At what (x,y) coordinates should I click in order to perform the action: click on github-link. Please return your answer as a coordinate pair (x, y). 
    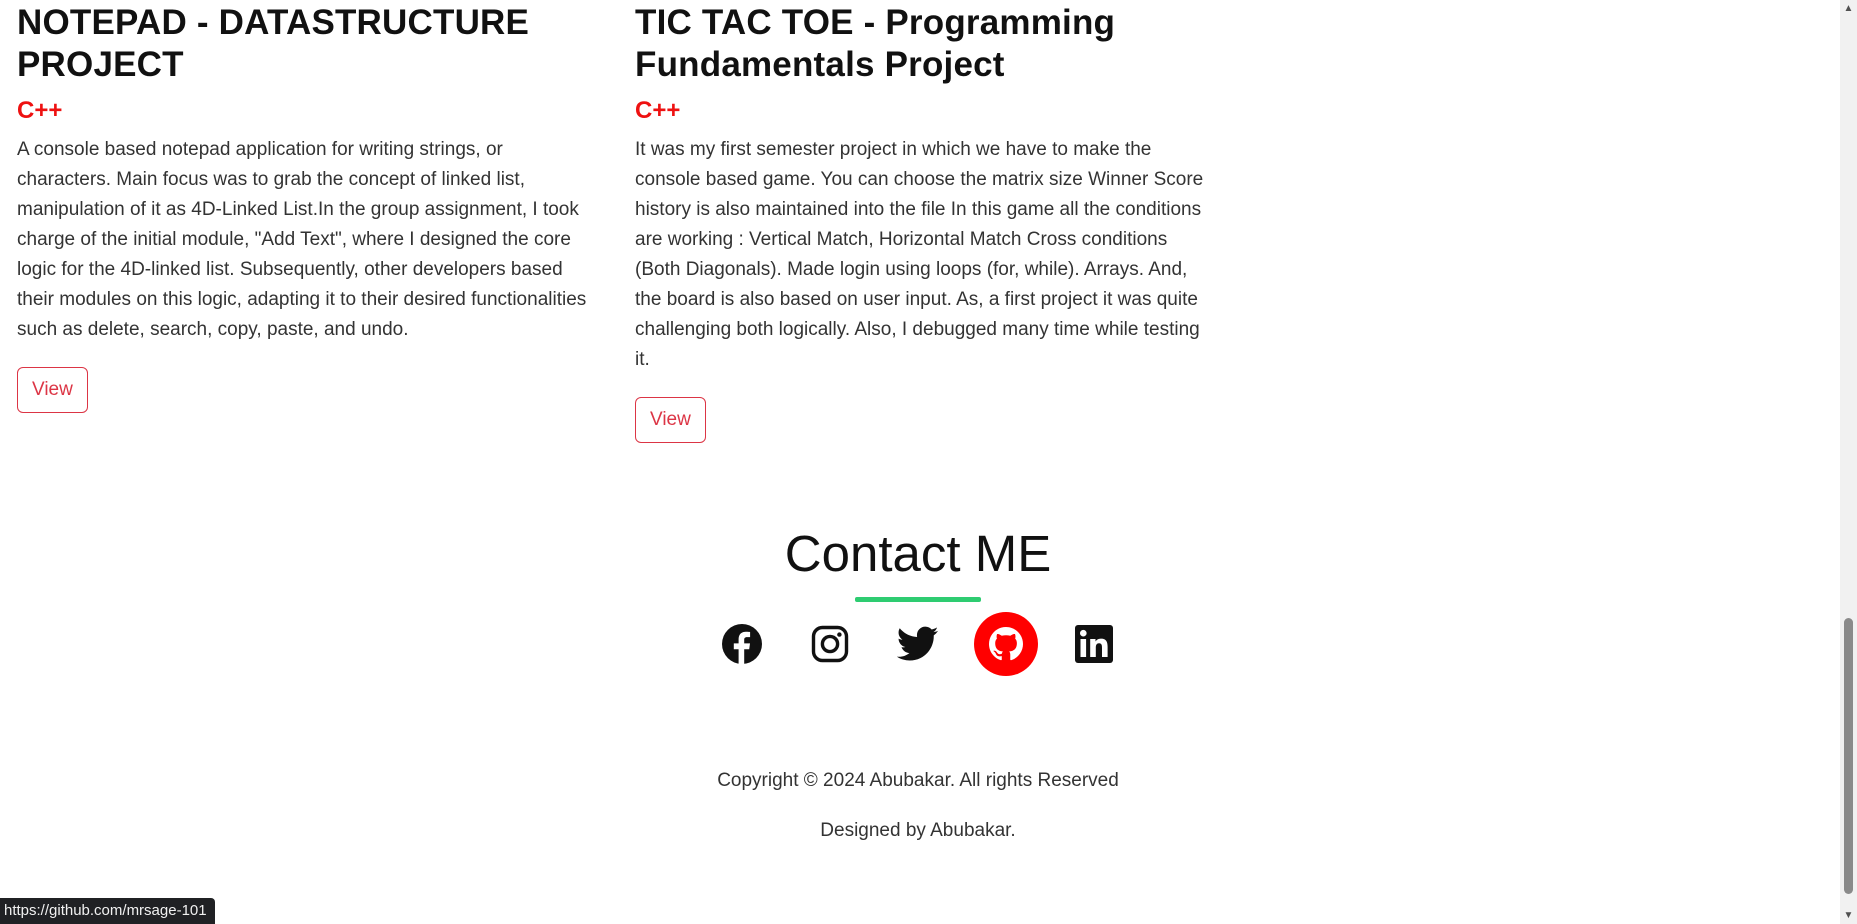
    Looking at the image, I should click on (1006, 644).